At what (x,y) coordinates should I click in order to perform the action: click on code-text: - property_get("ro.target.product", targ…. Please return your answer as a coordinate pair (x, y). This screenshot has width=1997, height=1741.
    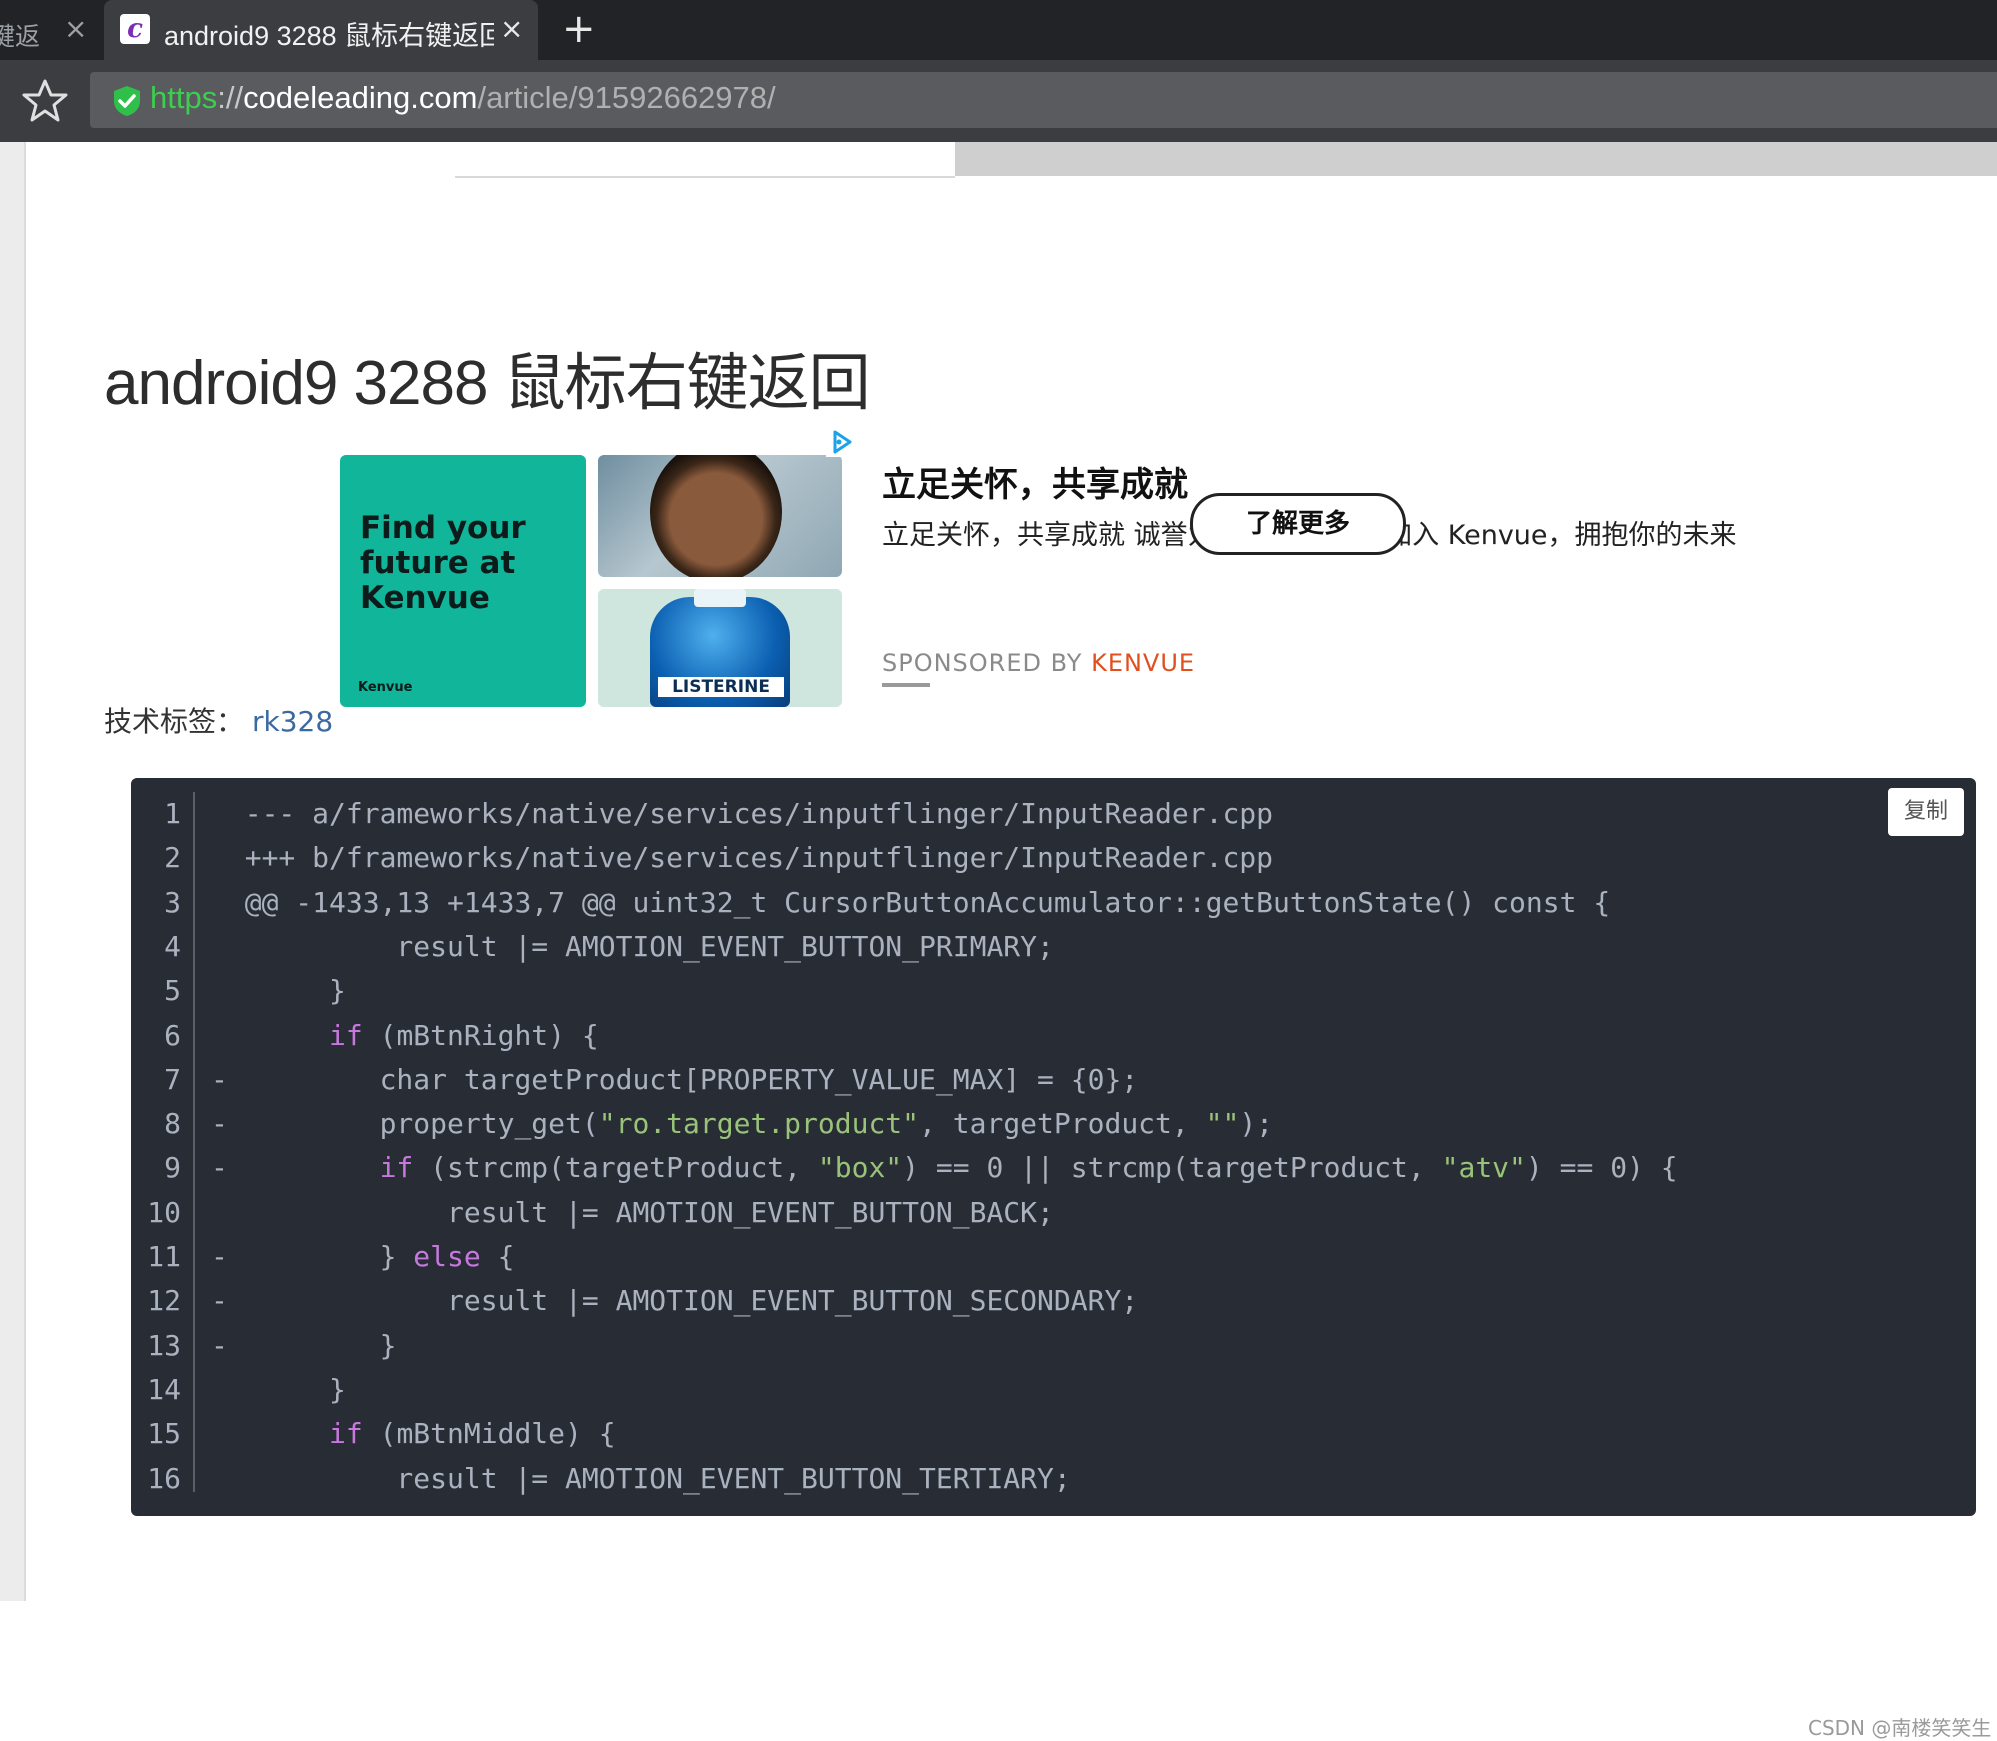
    Looking at the image, I should click on (742, 1124).